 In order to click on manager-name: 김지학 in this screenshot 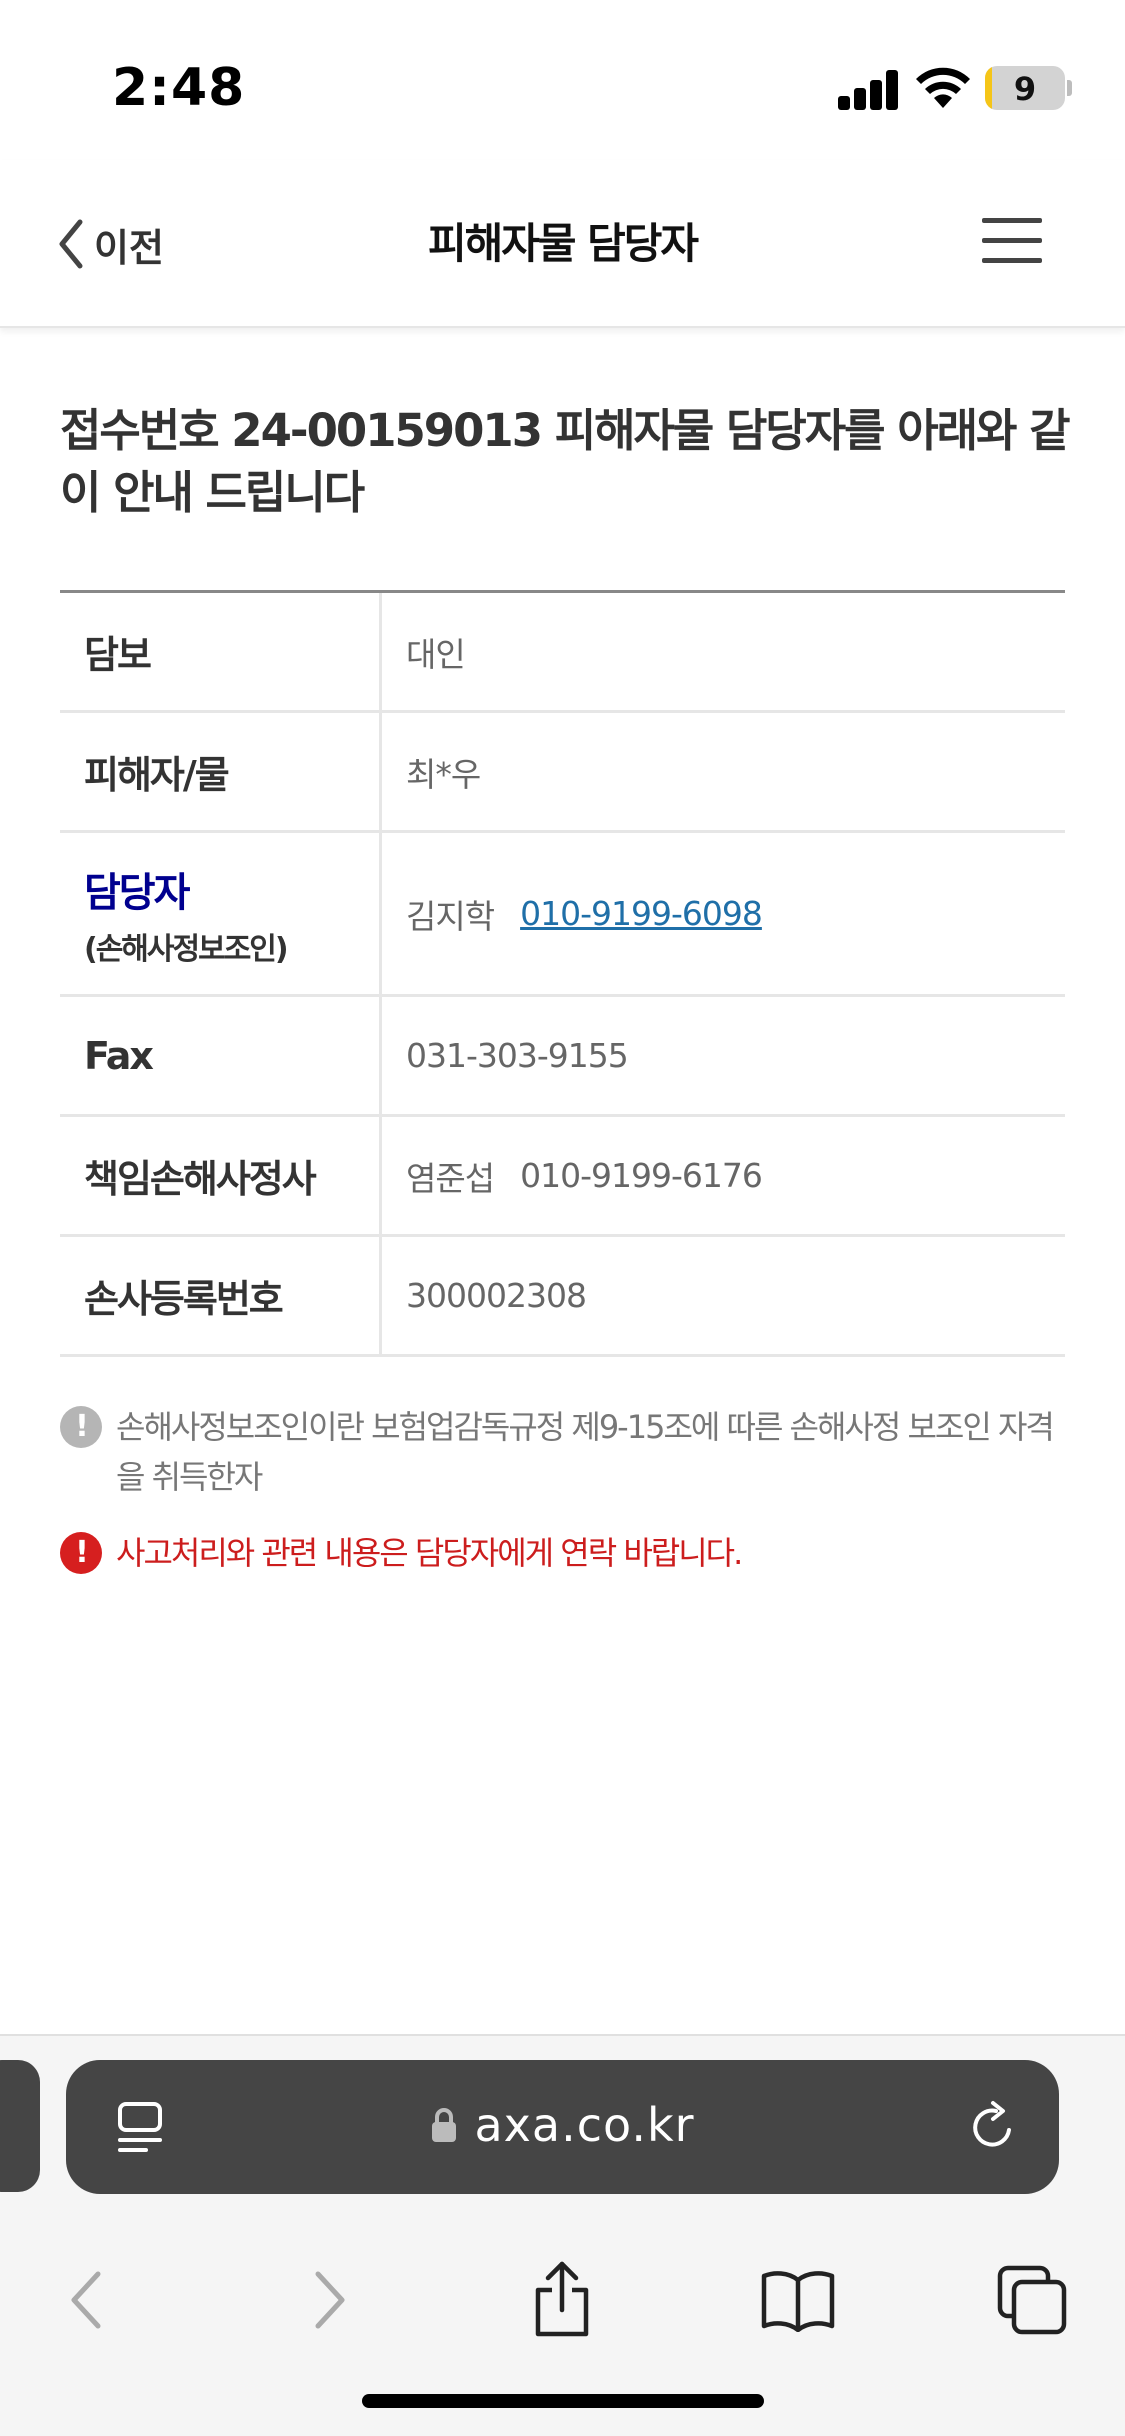, I will do `click(450, 916)`.